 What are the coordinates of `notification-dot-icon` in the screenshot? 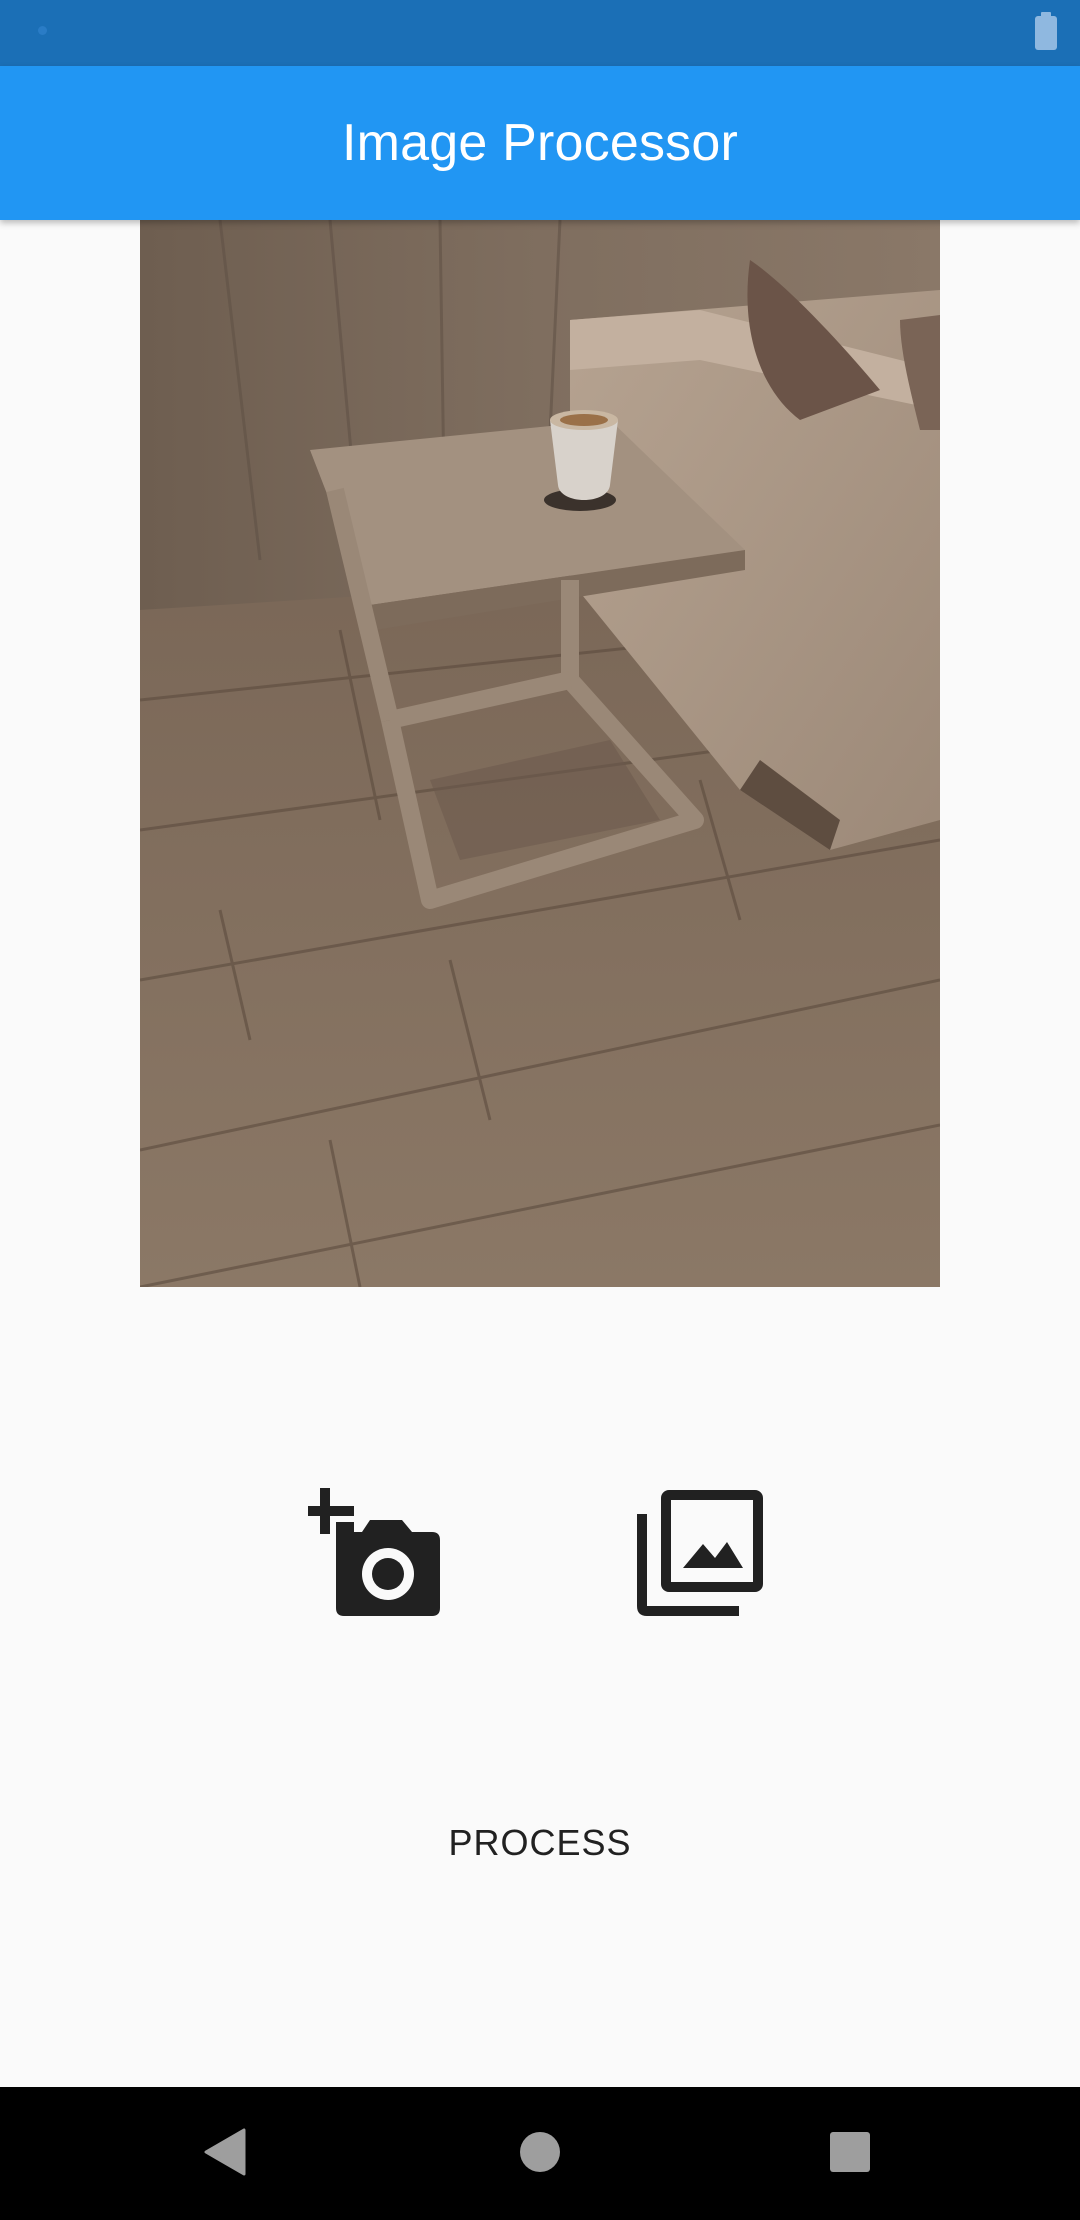 It's located at (42, 30).